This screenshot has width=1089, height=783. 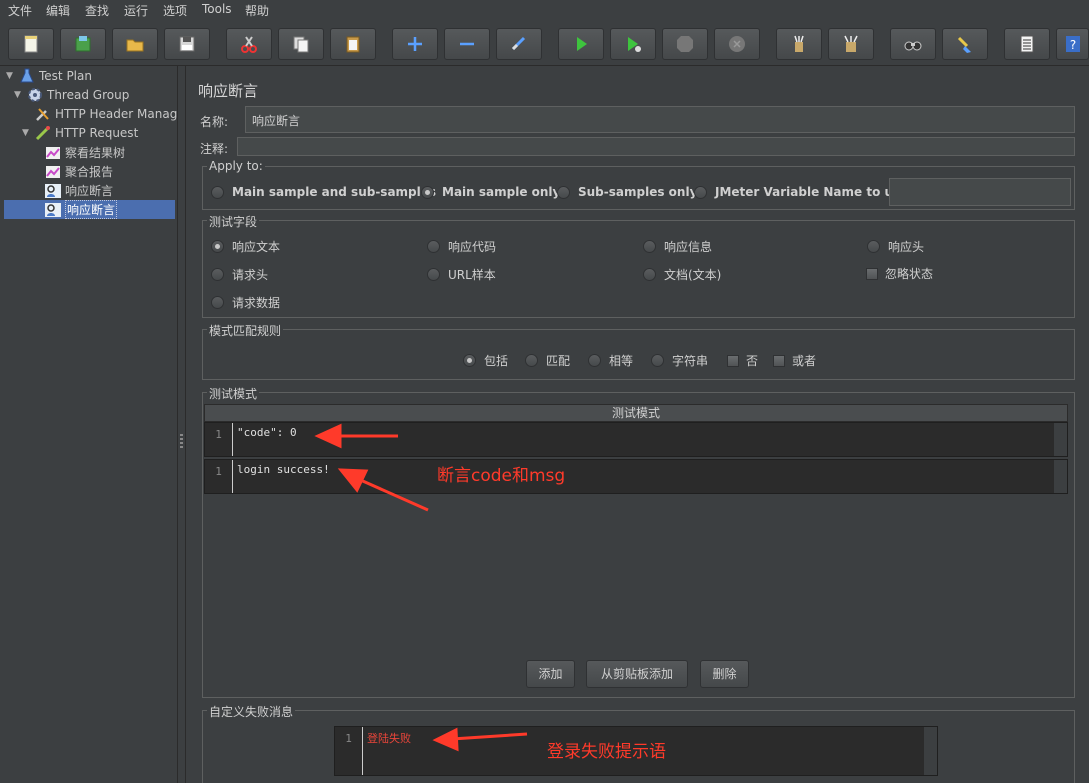 What do you see at coordinates (544, 44) in the screenshot?
I see `toolbar: ?` at bounding box center [544, 44].